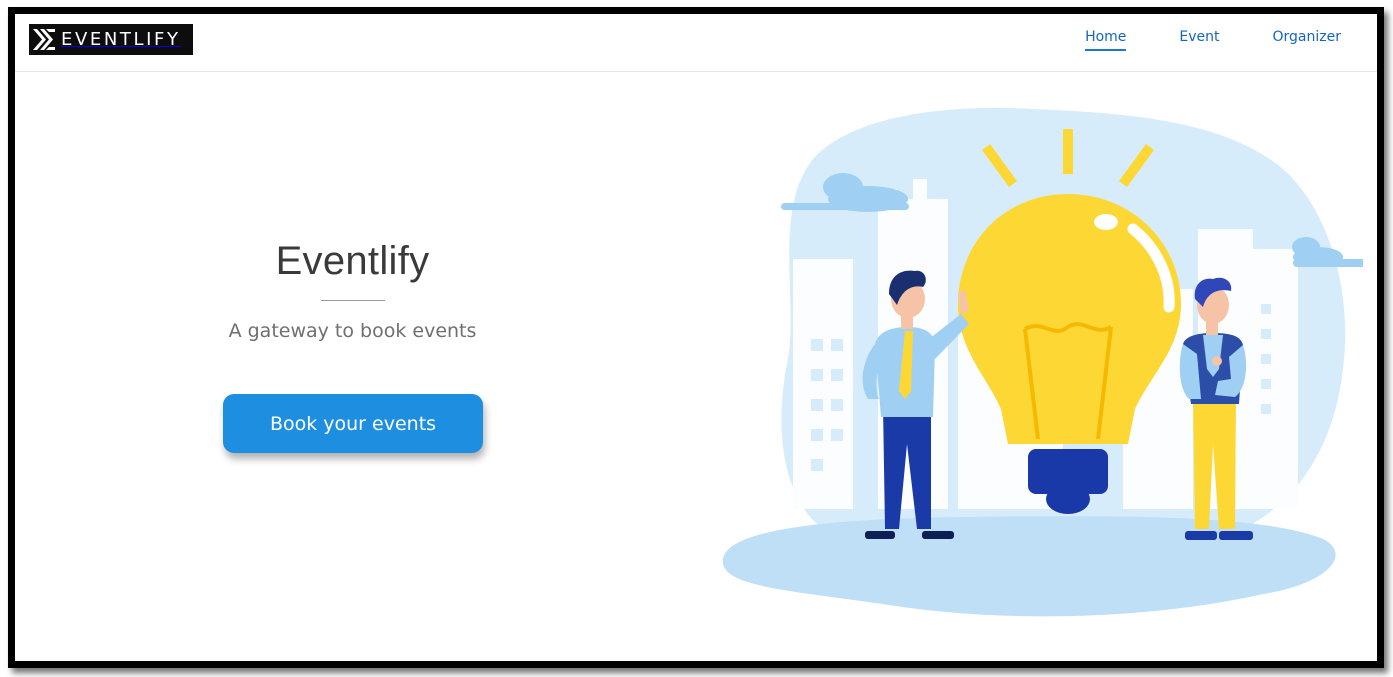 This screenshot has width=1393, height=677. I want to click on logo-text: EVENTLIFY, so click(121, 39).